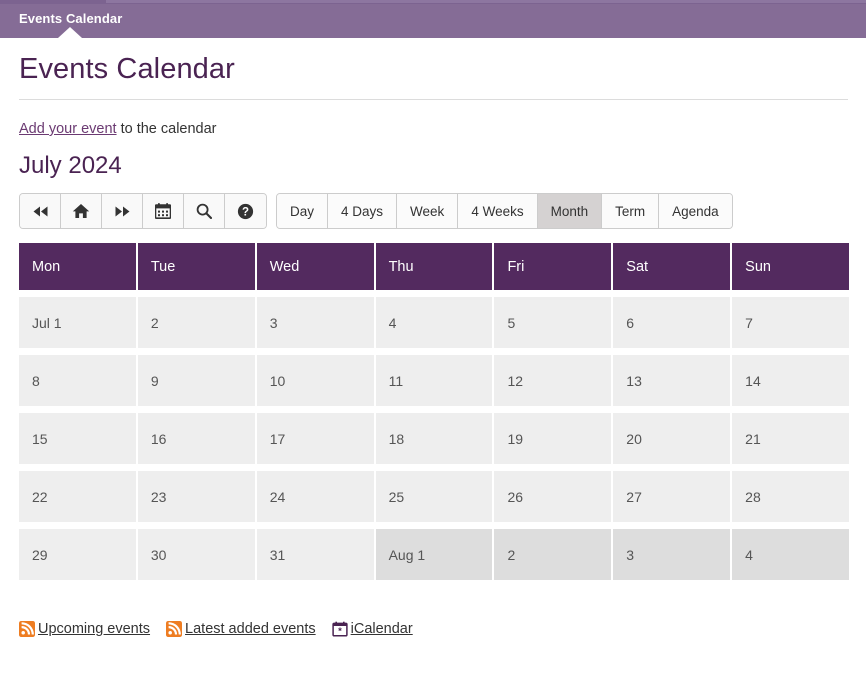  What do you see at coordinates (316, 266) in the screenshot?
I see `day-header-wed: Wed` at bounding box center [316, 266].